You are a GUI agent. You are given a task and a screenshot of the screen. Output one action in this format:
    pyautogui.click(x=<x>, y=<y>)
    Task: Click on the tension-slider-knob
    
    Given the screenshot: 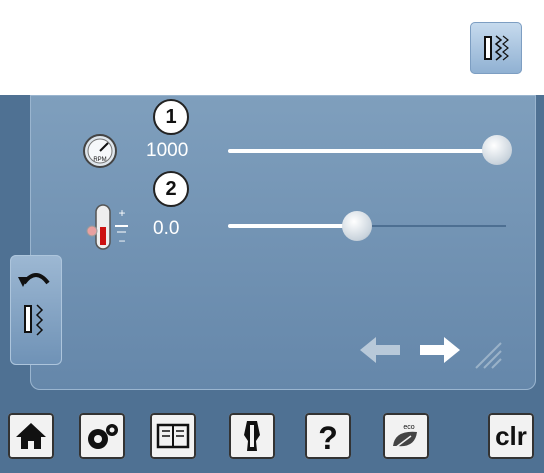 What is the action you would take?
    pyautogui.click(x=357, y=226)
    